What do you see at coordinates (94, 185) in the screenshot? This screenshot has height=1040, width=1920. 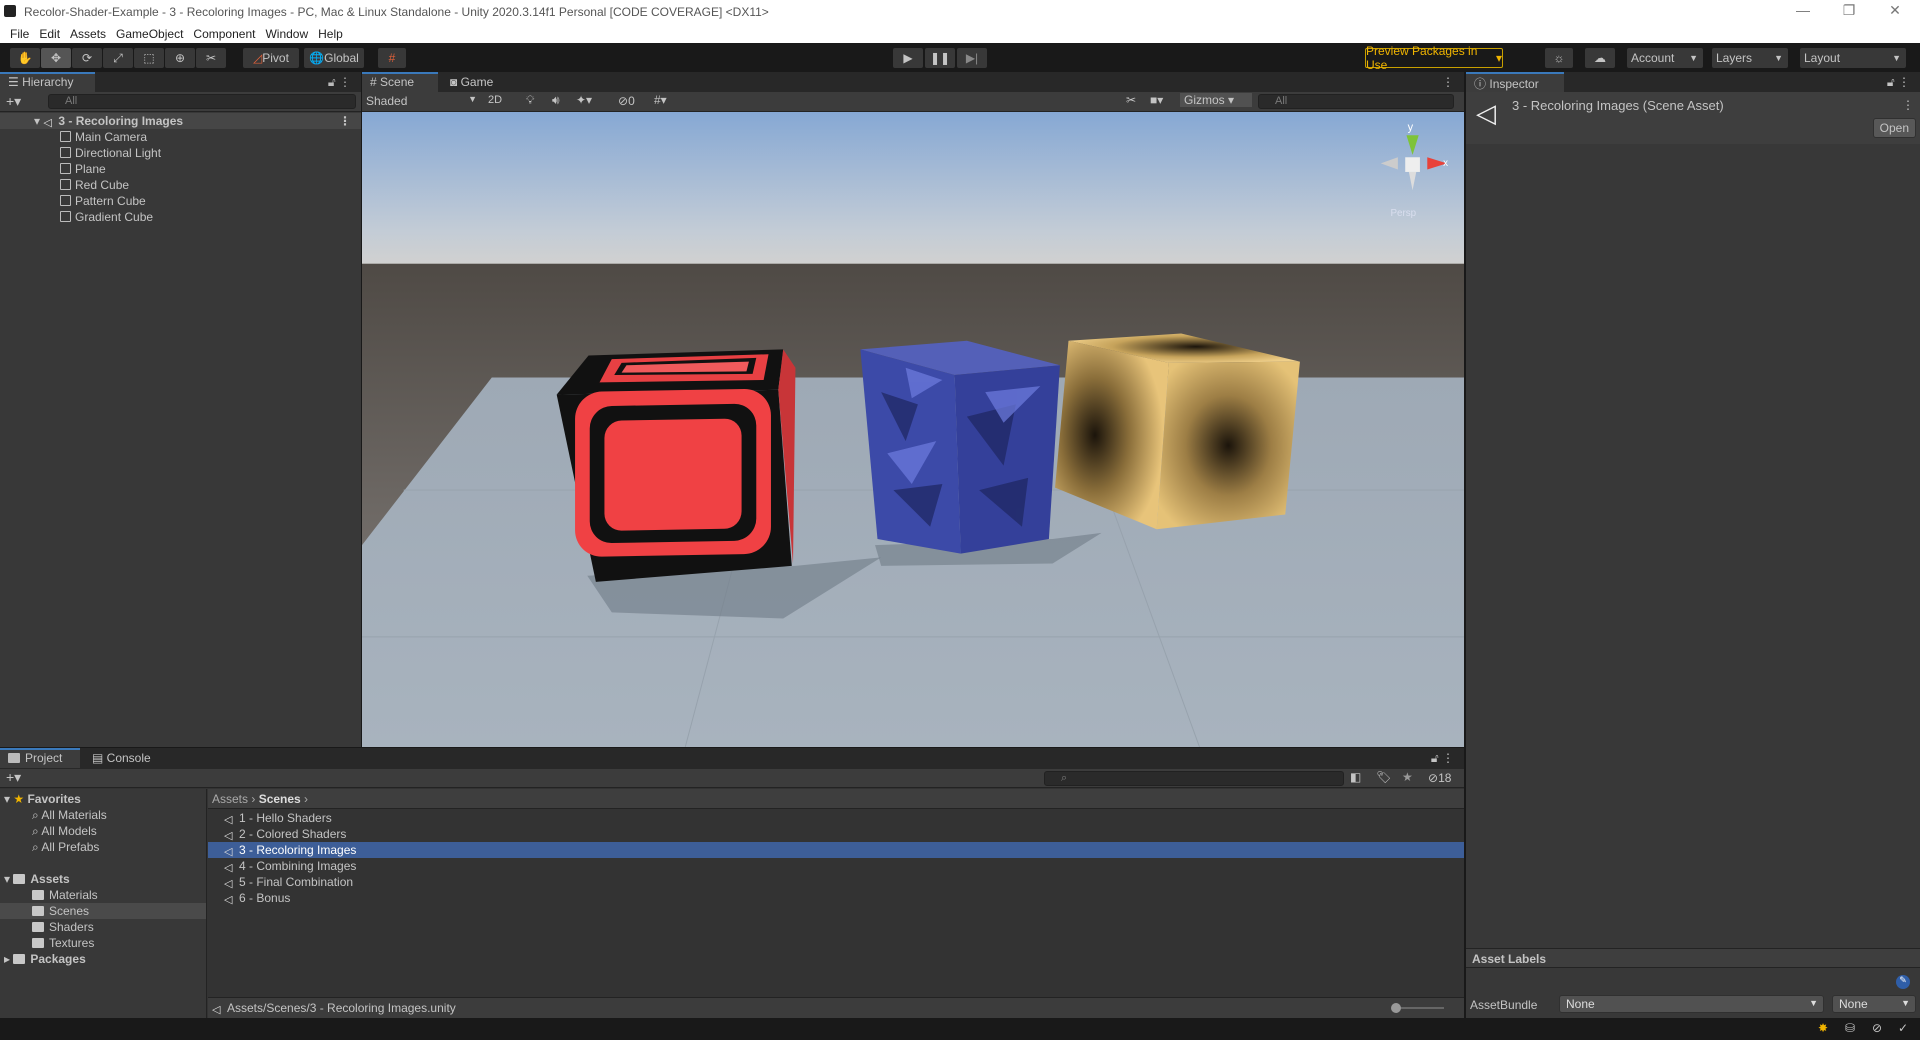 I see `hierarchy-item: Red Cube` at bounding box center [94, 185].